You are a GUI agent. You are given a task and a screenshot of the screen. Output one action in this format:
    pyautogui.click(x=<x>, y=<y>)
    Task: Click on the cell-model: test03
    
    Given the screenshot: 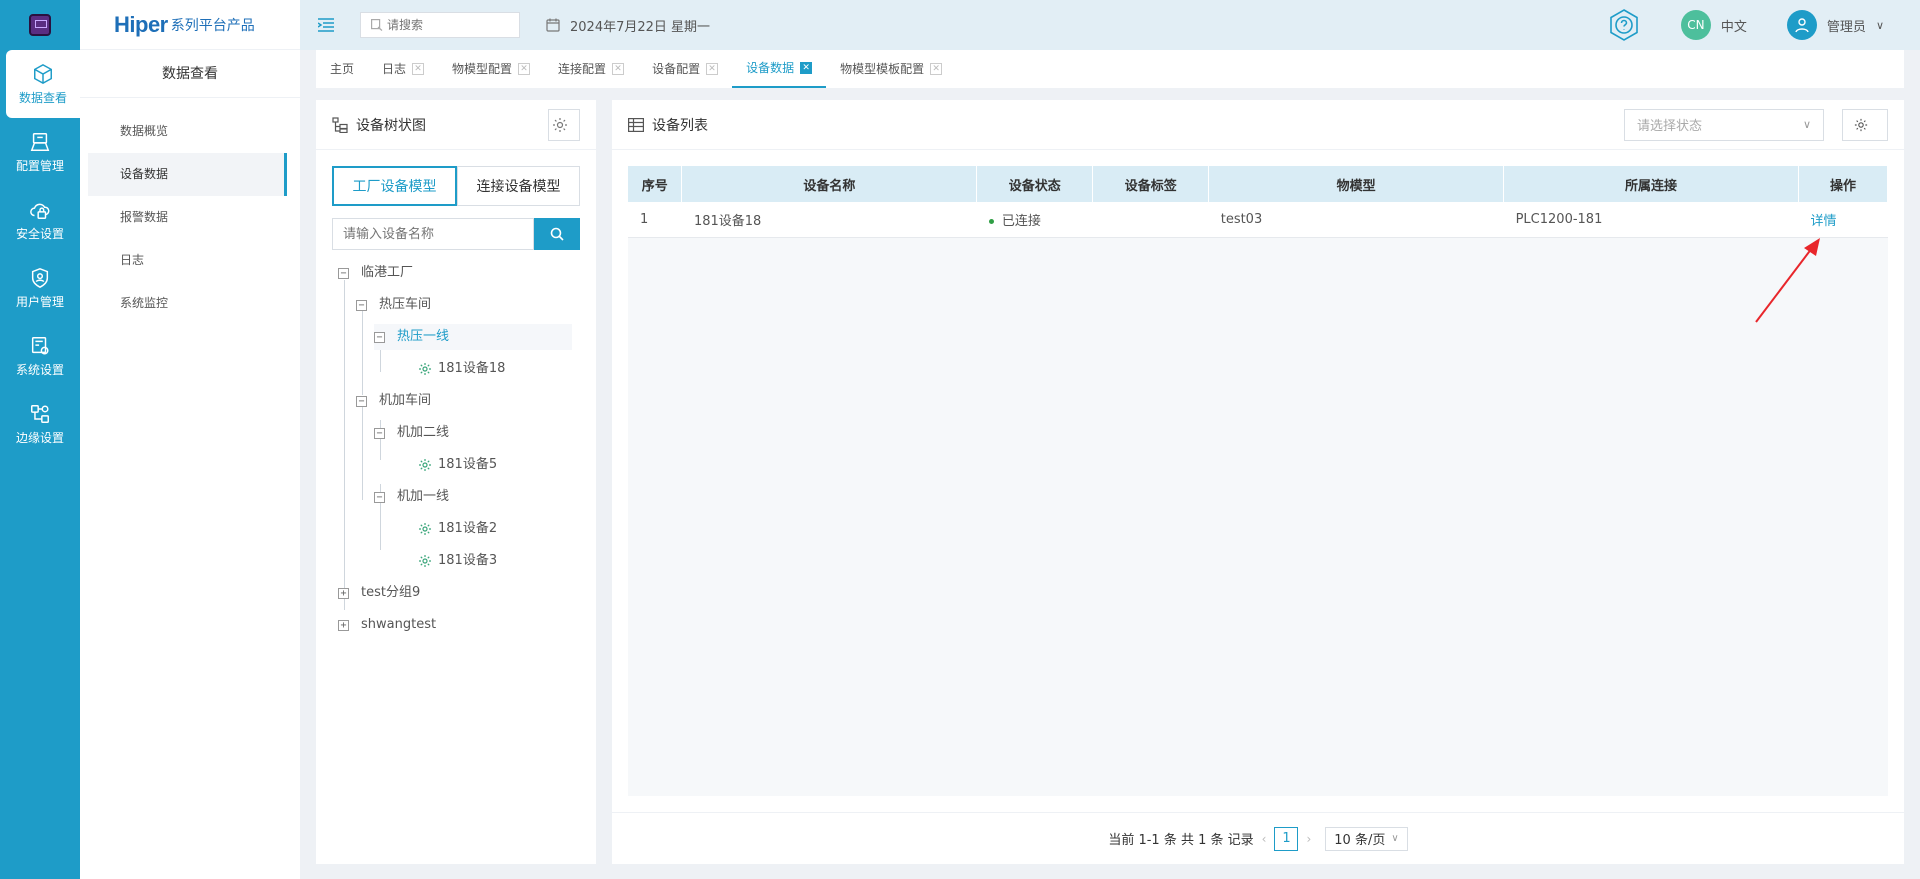 What is the action you would take?
    pyautogui.click(x=1356, y=220)
    